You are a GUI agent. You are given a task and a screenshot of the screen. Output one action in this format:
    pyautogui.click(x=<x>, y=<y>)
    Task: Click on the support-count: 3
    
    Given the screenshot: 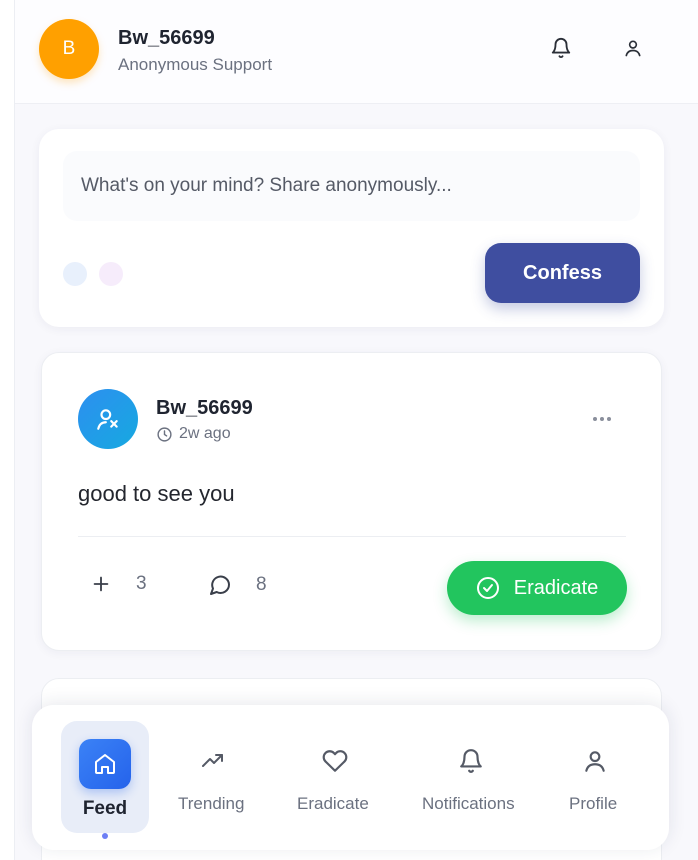 What is the action you would take?
    pyautogui.click(x=141, y=583)
    